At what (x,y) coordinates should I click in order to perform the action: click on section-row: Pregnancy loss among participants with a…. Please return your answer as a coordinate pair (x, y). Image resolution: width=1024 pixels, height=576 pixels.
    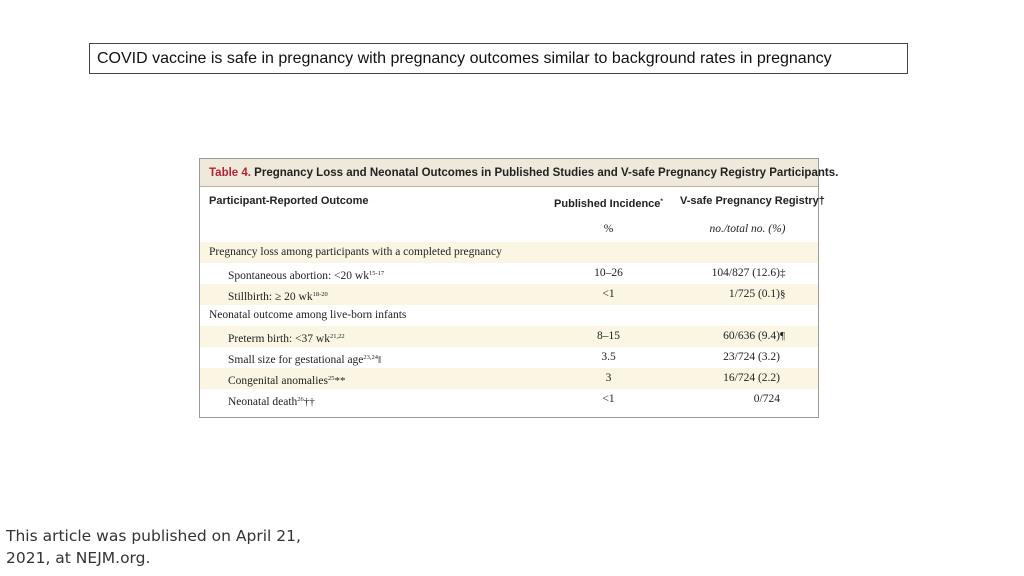
    Looking at the image, I should click on (509, 252).